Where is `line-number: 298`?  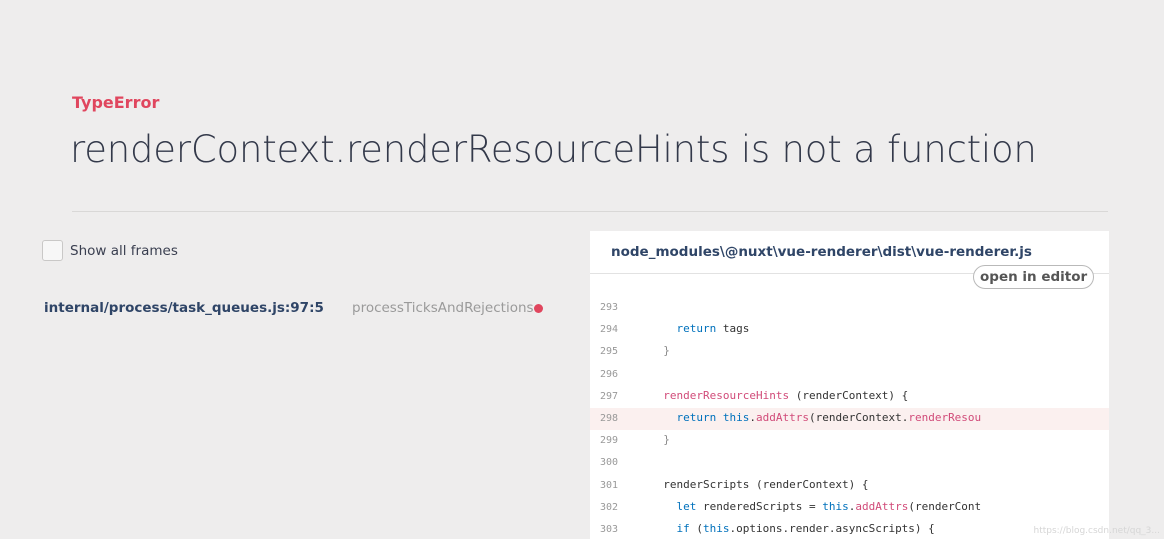
line-number: 298 is located at coordinates (609, 418).